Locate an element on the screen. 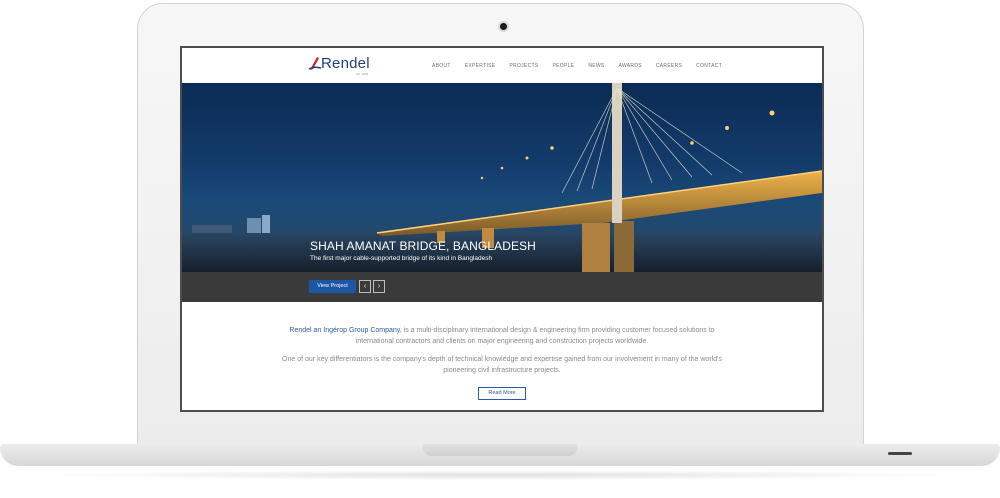  nav-news: NEWS is located at coordinates (596, 66).